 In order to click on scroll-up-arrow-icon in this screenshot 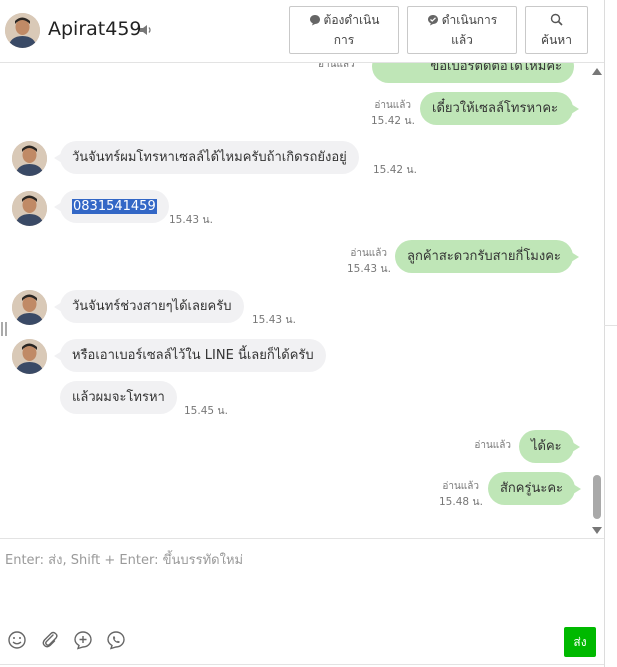, I will do `click(597, 71)`.